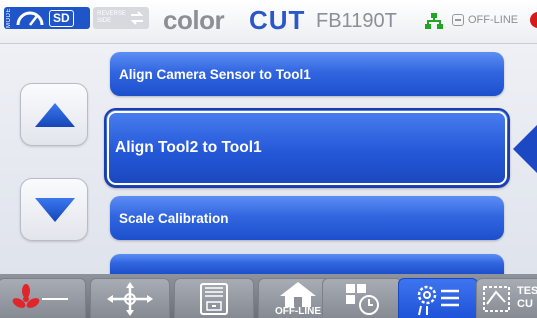 This screenshot has width=537, height=318. What do you see at coordinates (111, 14) in the screenshot?
I see `reverse-label: REVERSE` at bounding box center [111, 14].